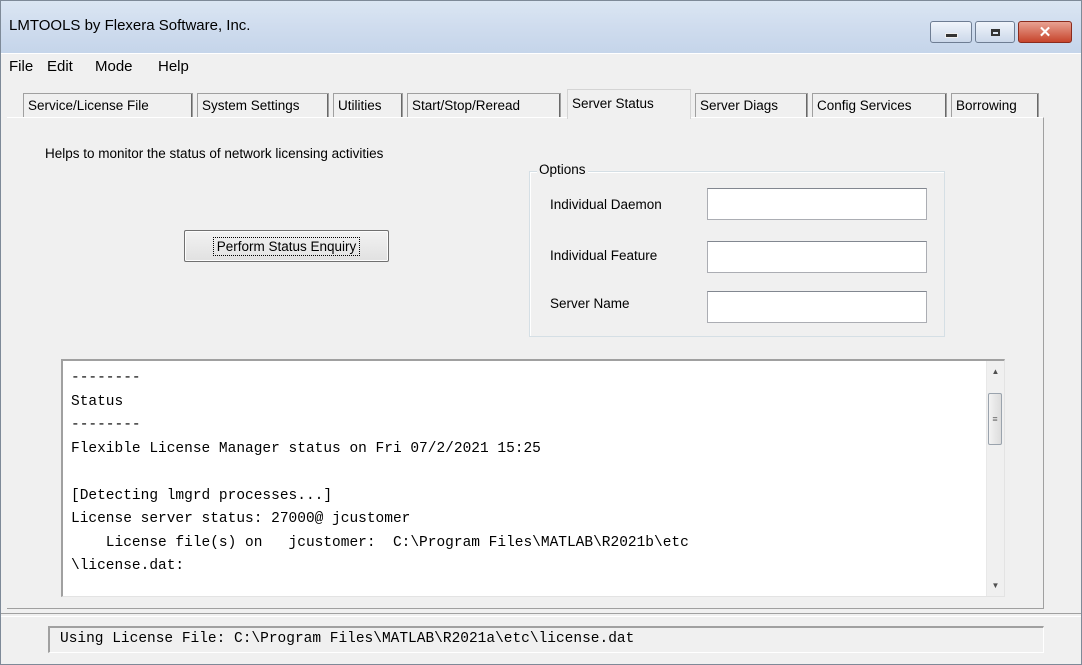  Describe the element at coordinates (817, 204) in the screenshot. I see `individual-daemon-input` at that location.